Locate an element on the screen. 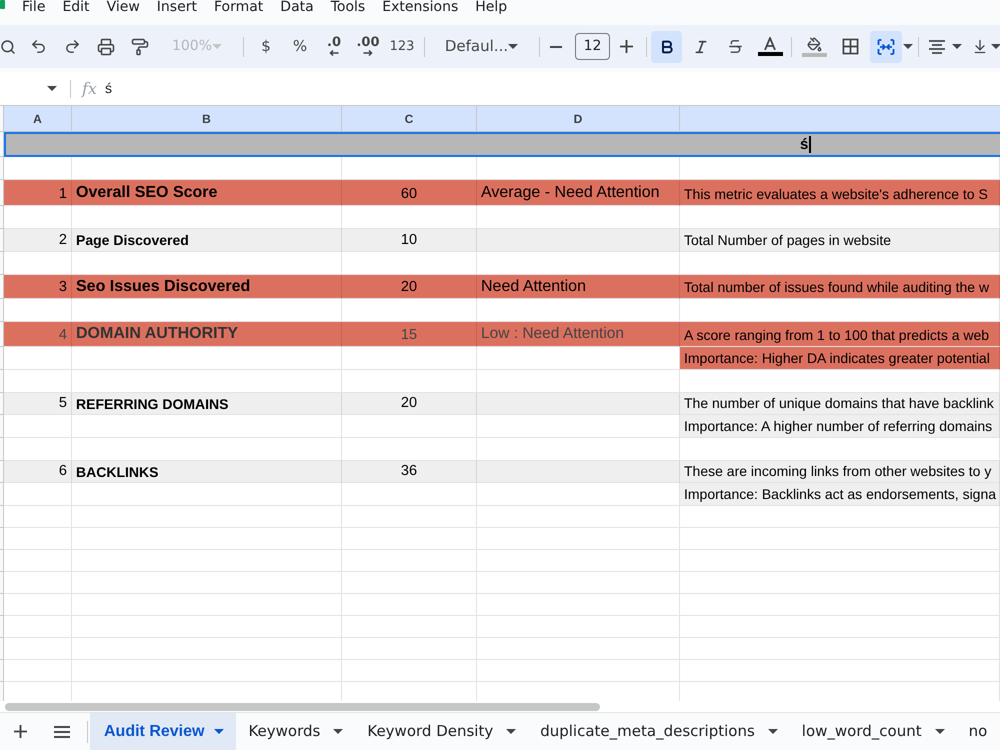 The image size is (1000, 750). table-cell: 3 is located at coordinates (38, 287).